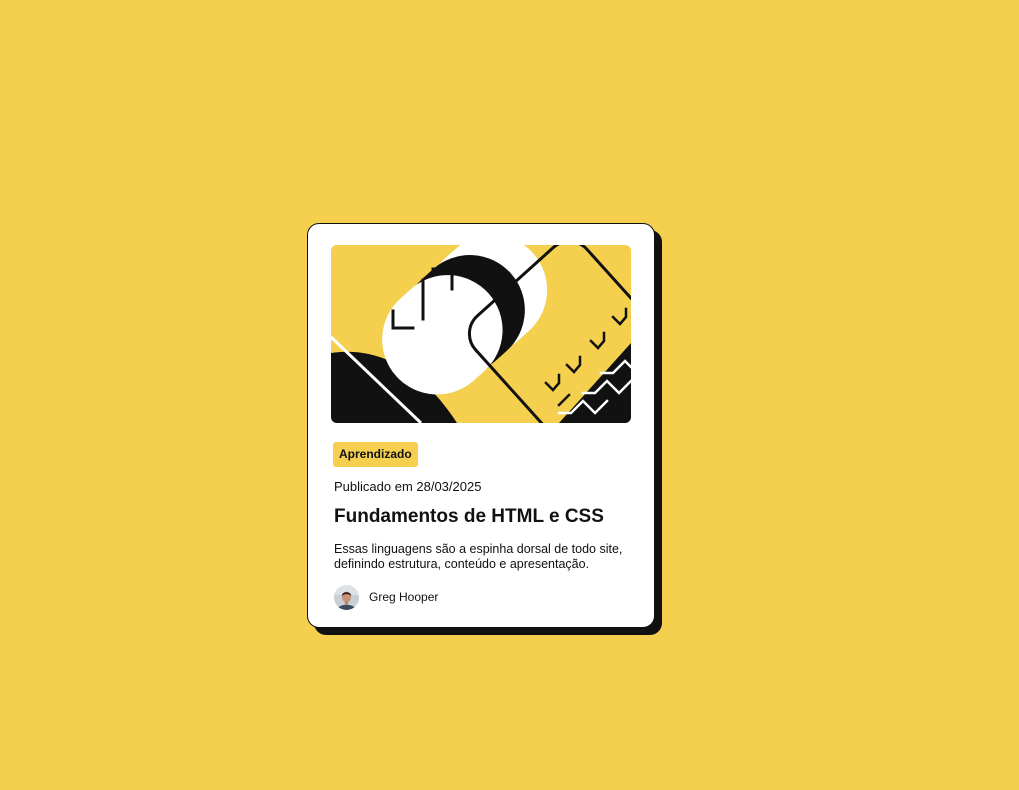 Image resolution: width=1019 pixels, height=790 pixels. I want to click on publish-date: Publicado em 28/03/2025, so click(408, 486).